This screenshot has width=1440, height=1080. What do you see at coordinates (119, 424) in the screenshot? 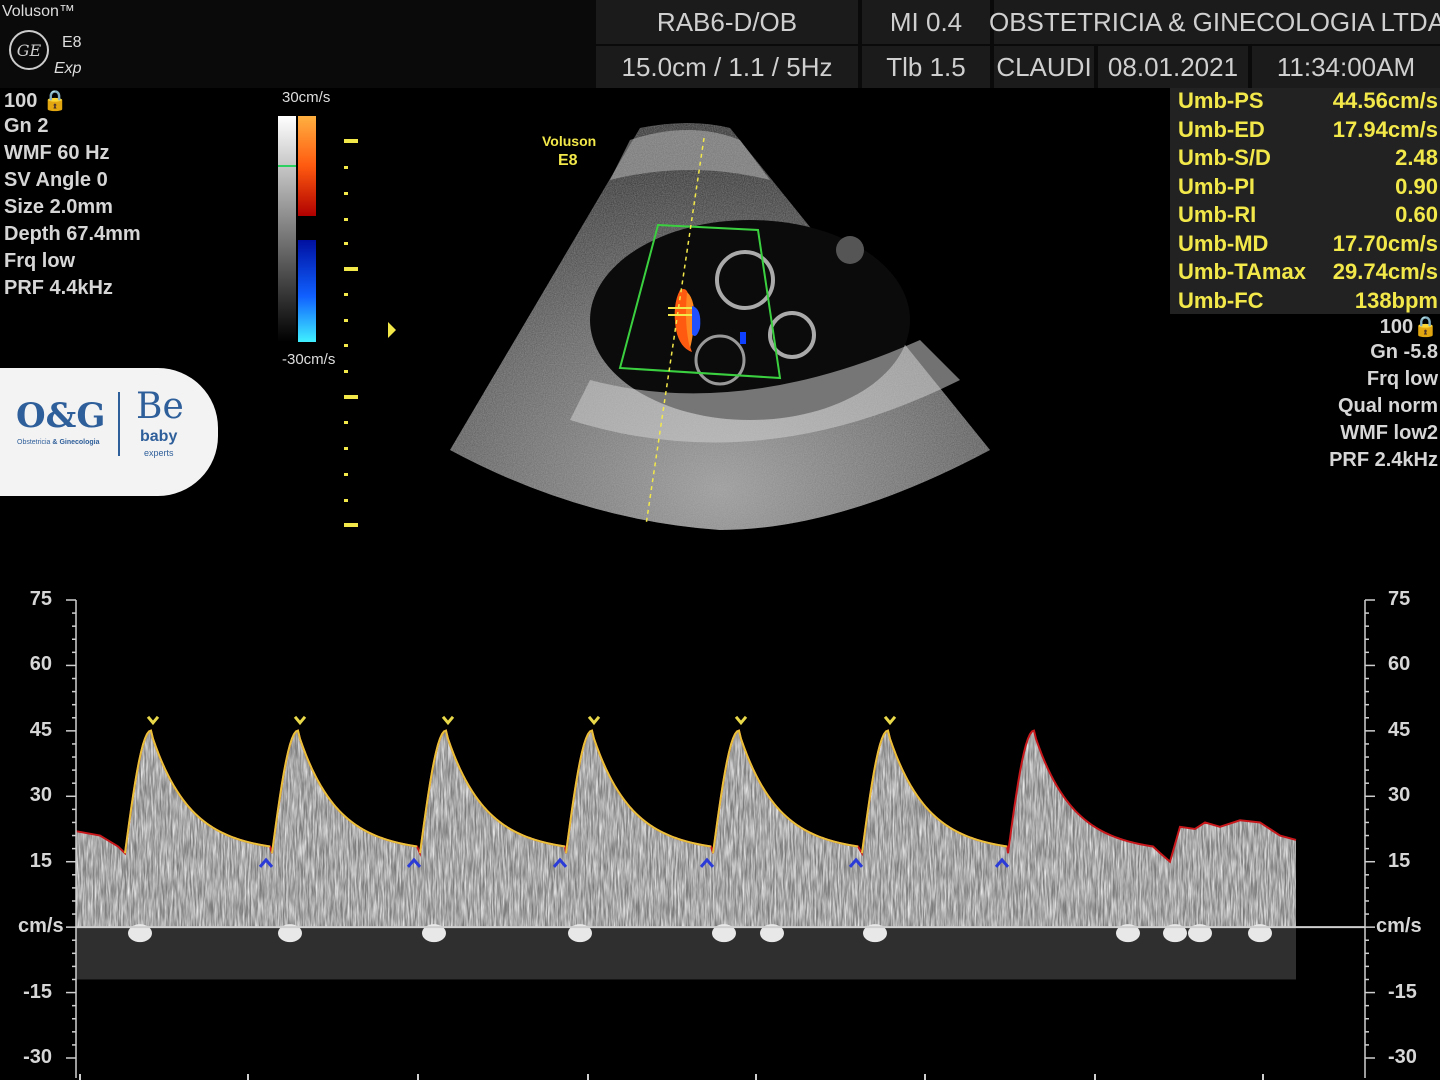
I see `logo-divider` at bounding box center [119, 424].